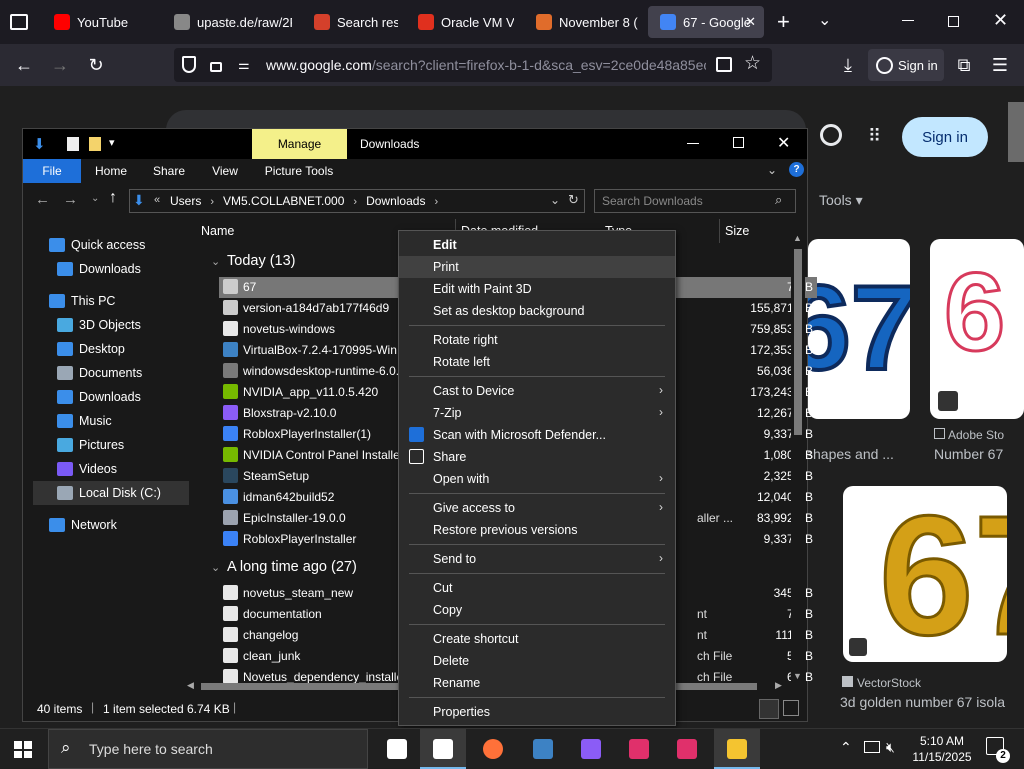  Describe the element at coordinates (111, 373) in the screenshot. I see `nav-item-documents: Documents` at that location.